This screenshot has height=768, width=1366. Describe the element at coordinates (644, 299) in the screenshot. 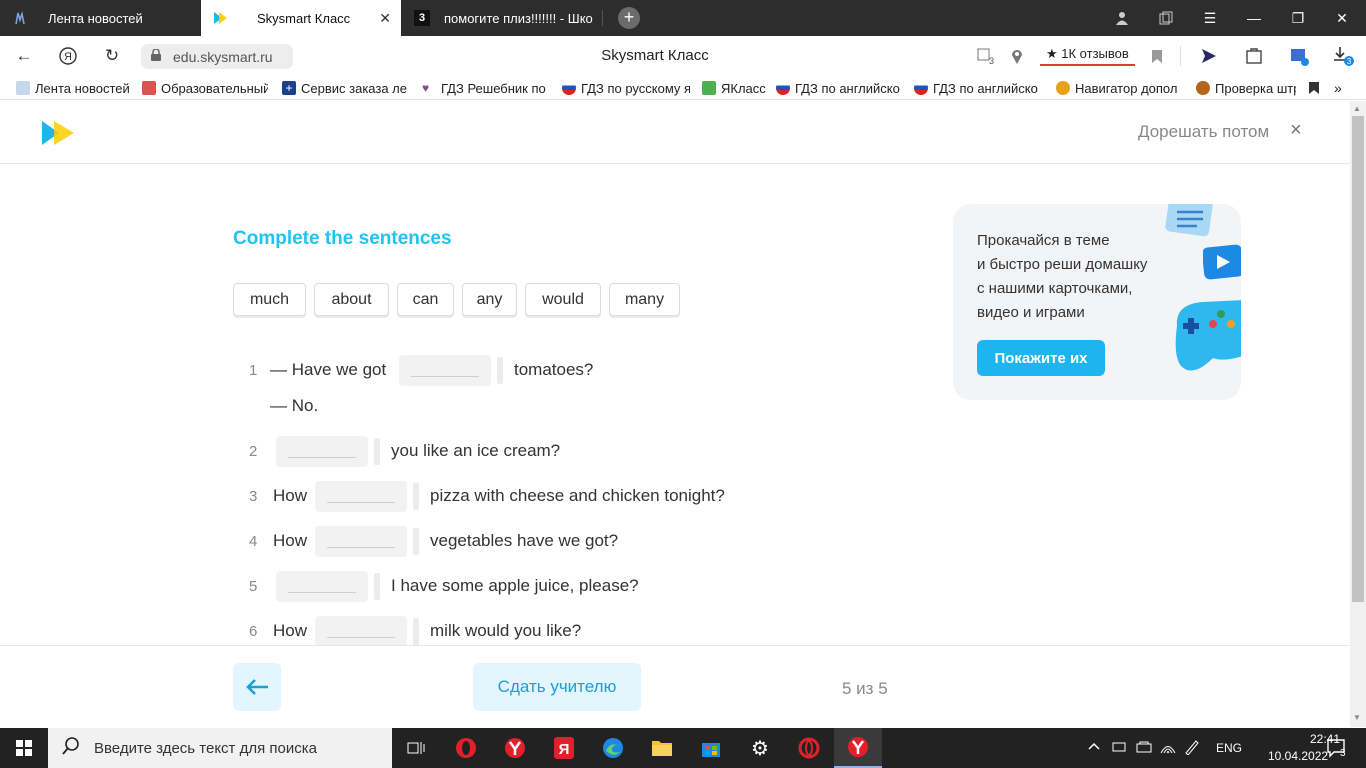

I see `word-chip: many` at that location.